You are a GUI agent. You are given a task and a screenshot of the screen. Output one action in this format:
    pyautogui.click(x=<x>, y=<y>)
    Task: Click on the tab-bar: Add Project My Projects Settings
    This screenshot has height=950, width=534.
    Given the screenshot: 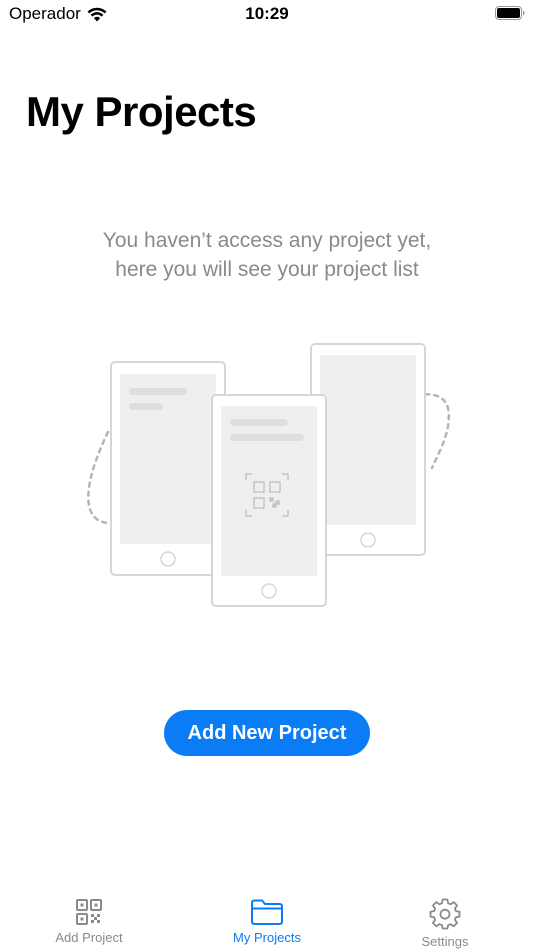 What is the action you would take?
    pyautogui.click(x=267, y=917)
    